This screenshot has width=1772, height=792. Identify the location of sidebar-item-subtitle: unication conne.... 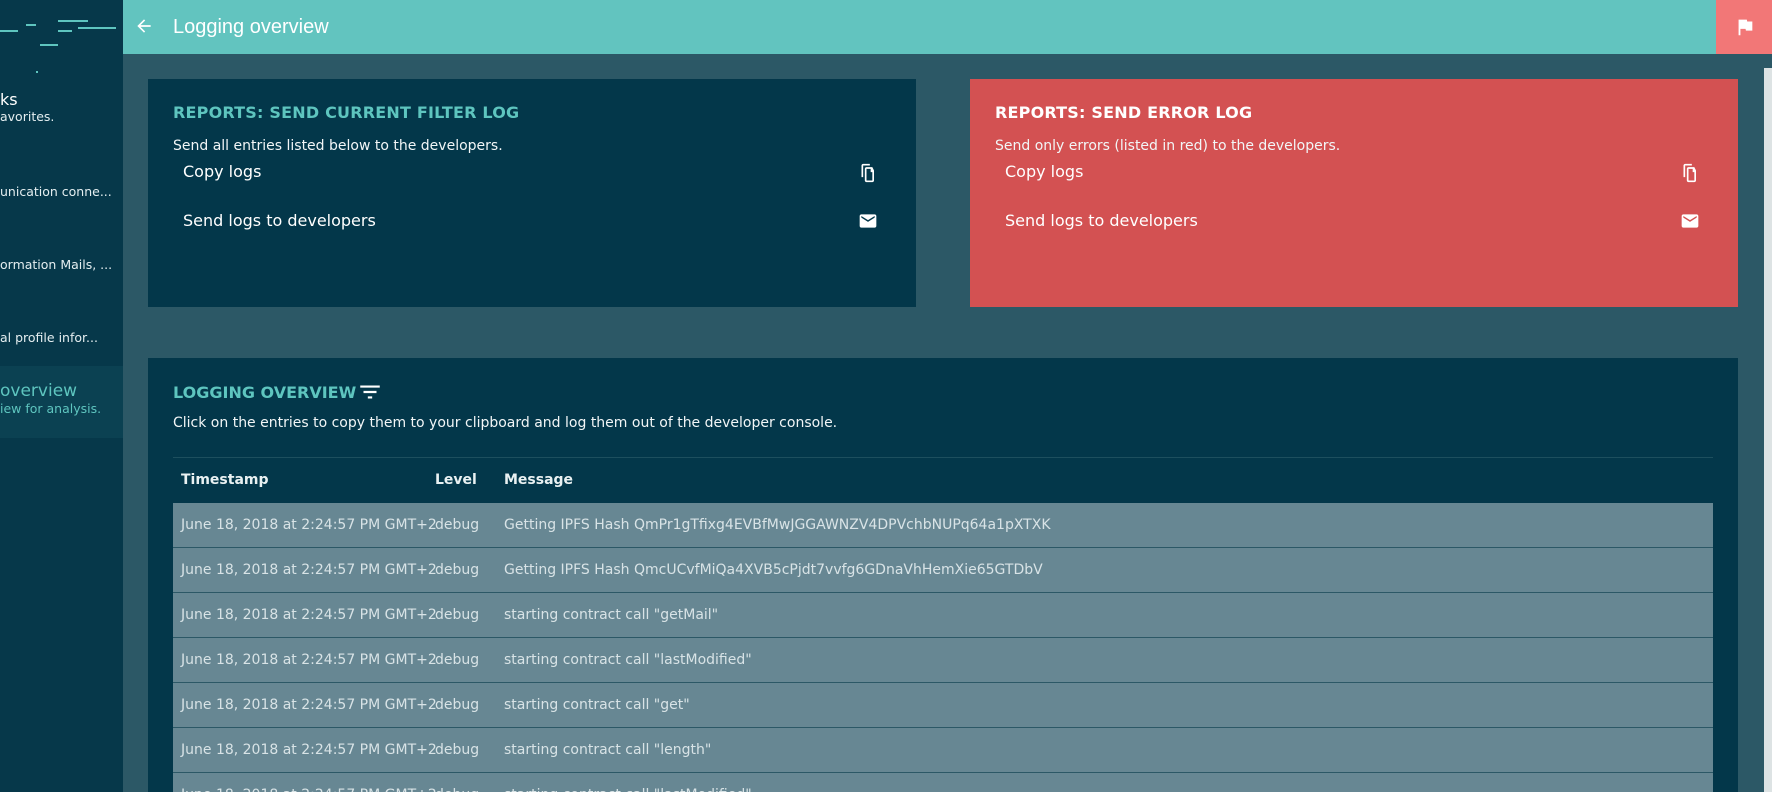
(56, 191).